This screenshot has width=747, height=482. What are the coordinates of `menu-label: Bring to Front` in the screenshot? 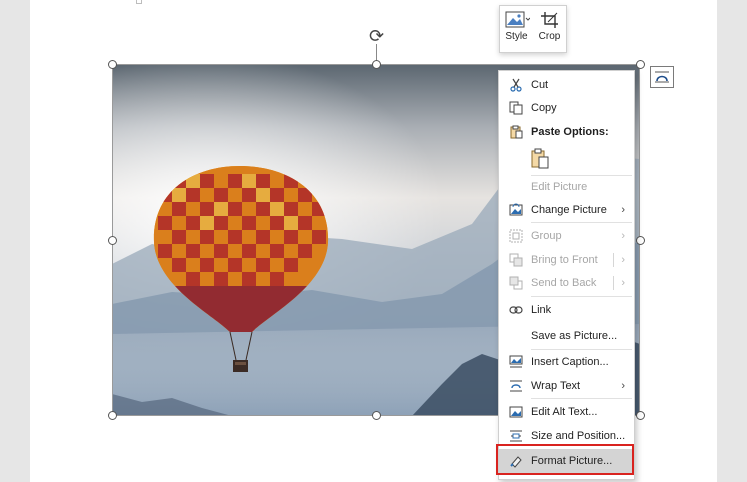 It's located at (564, 260).